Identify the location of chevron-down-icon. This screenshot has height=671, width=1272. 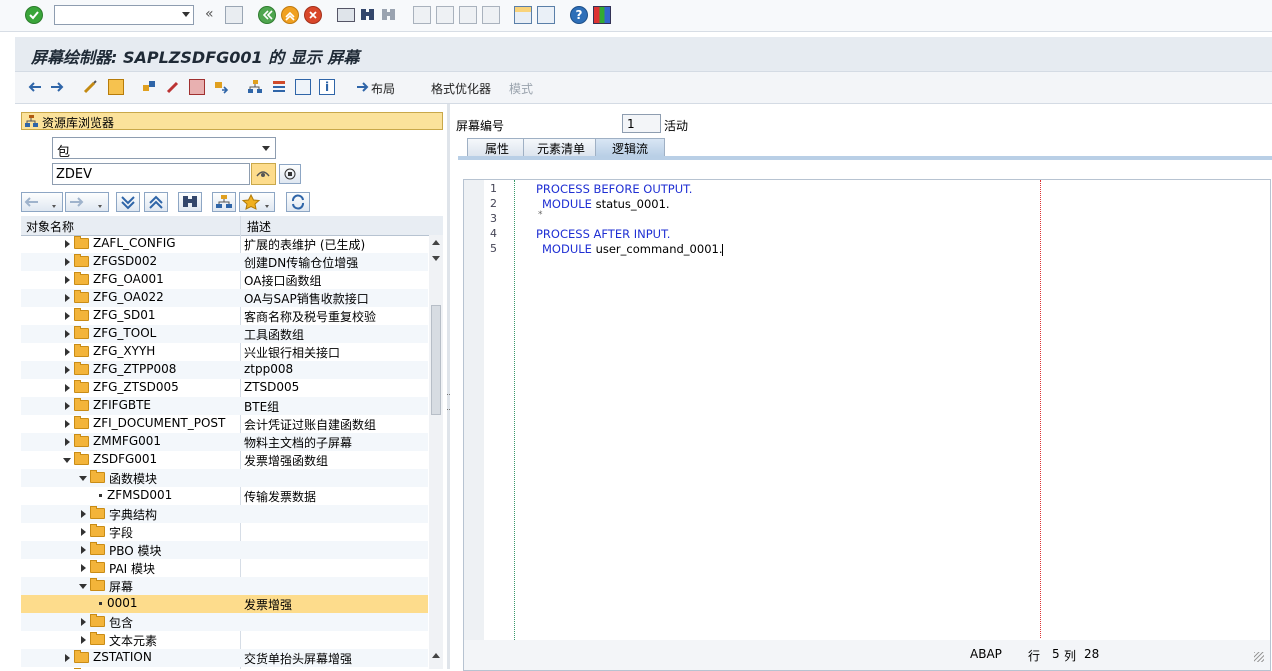
(266, 148).